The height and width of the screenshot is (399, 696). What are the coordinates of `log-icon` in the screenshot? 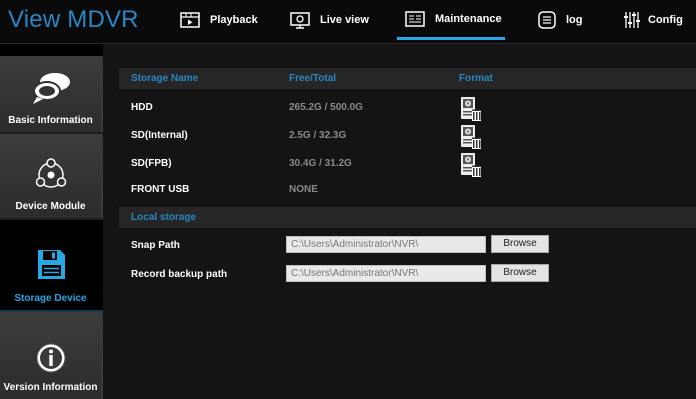 It's located at (547, 20).